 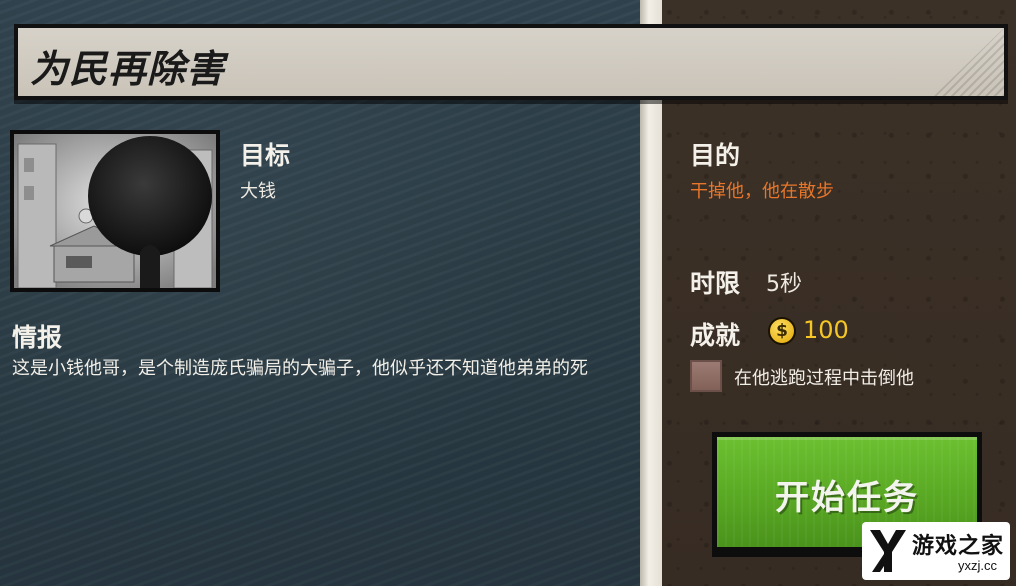 What do you see at coordinates (715, 335) in the screenshot?
I see `achievement-label: 成就` at bounding box center [715, 335].